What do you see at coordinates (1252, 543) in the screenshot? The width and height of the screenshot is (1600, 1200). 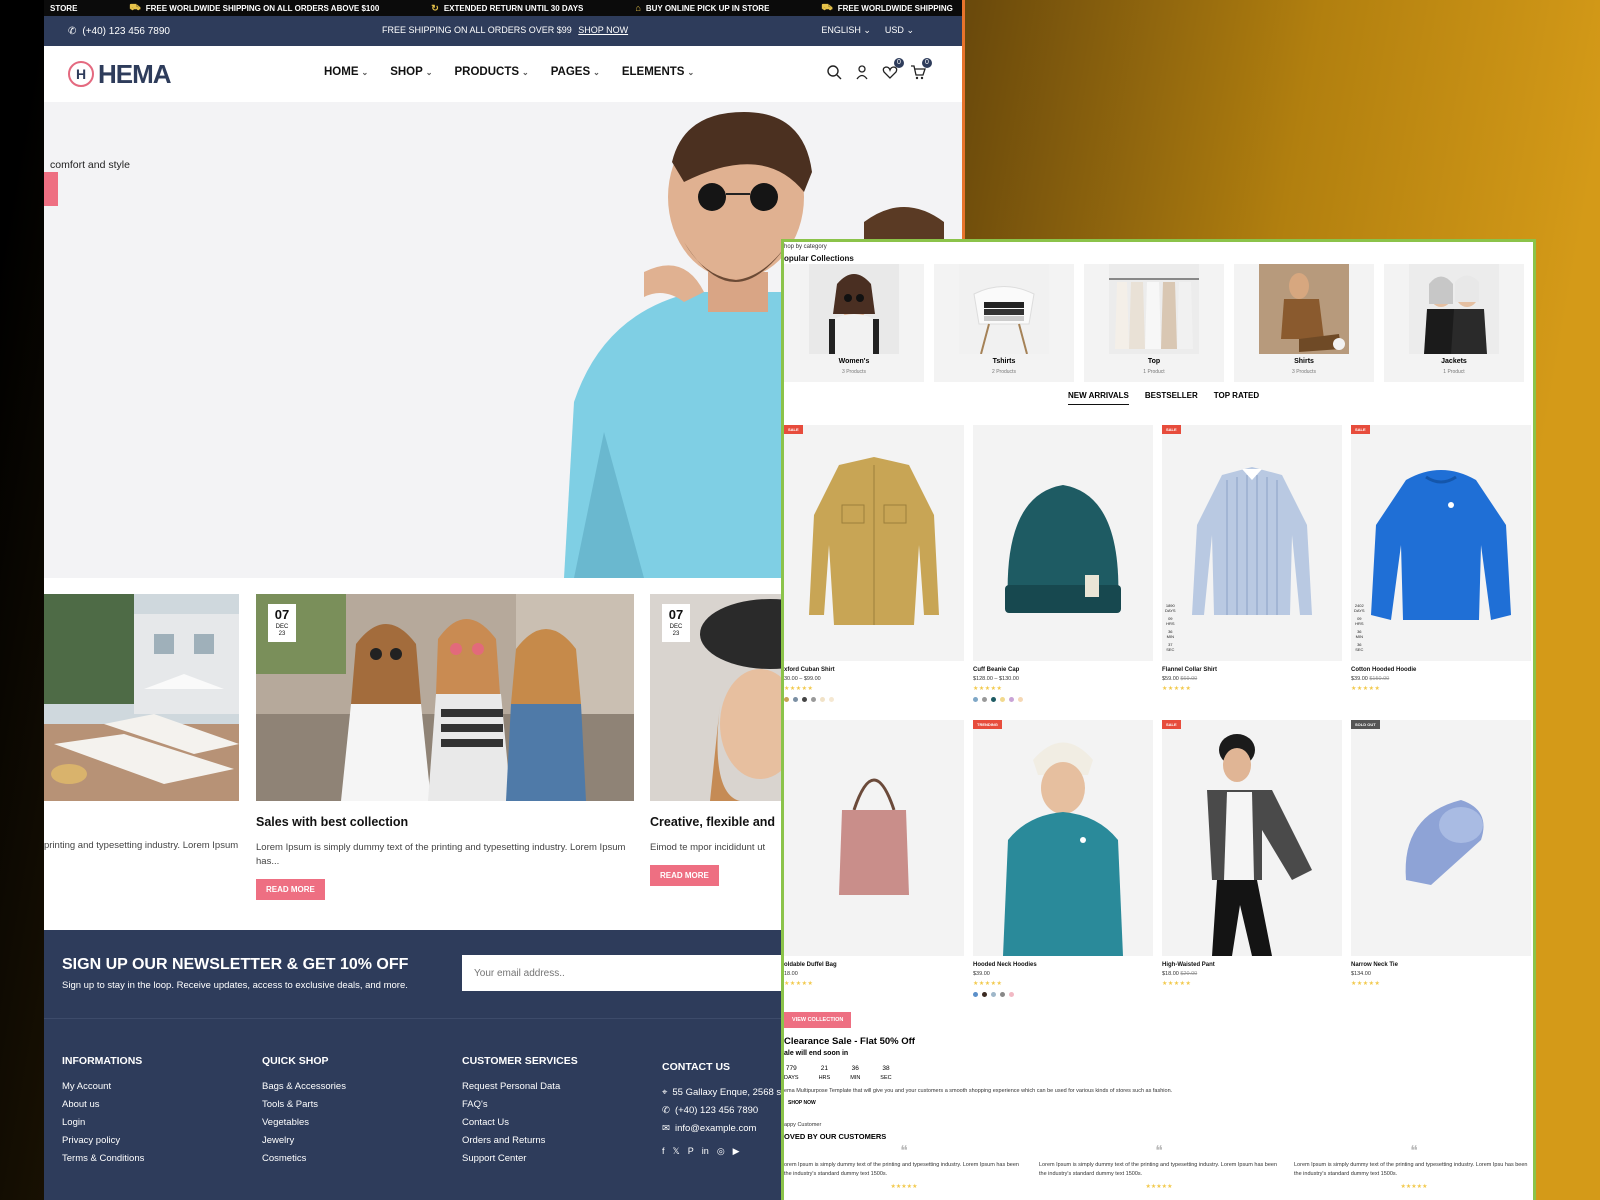 I see `product-image: SALE 1890 DAYS 09 HRS 36 MIN 37 SEC` at bounding box center [1252, 543].